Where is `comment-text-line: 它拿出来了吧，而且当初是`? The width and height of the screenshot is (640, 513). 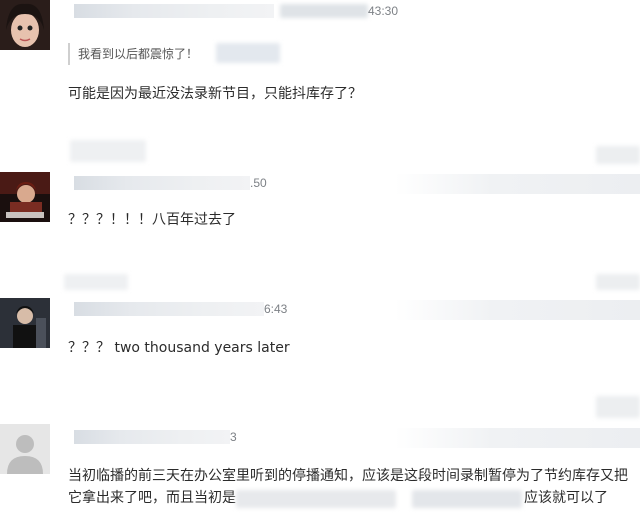
comment-text-line: 它拿出来了吧，而且当初是 is located at coordinates (152, 498).